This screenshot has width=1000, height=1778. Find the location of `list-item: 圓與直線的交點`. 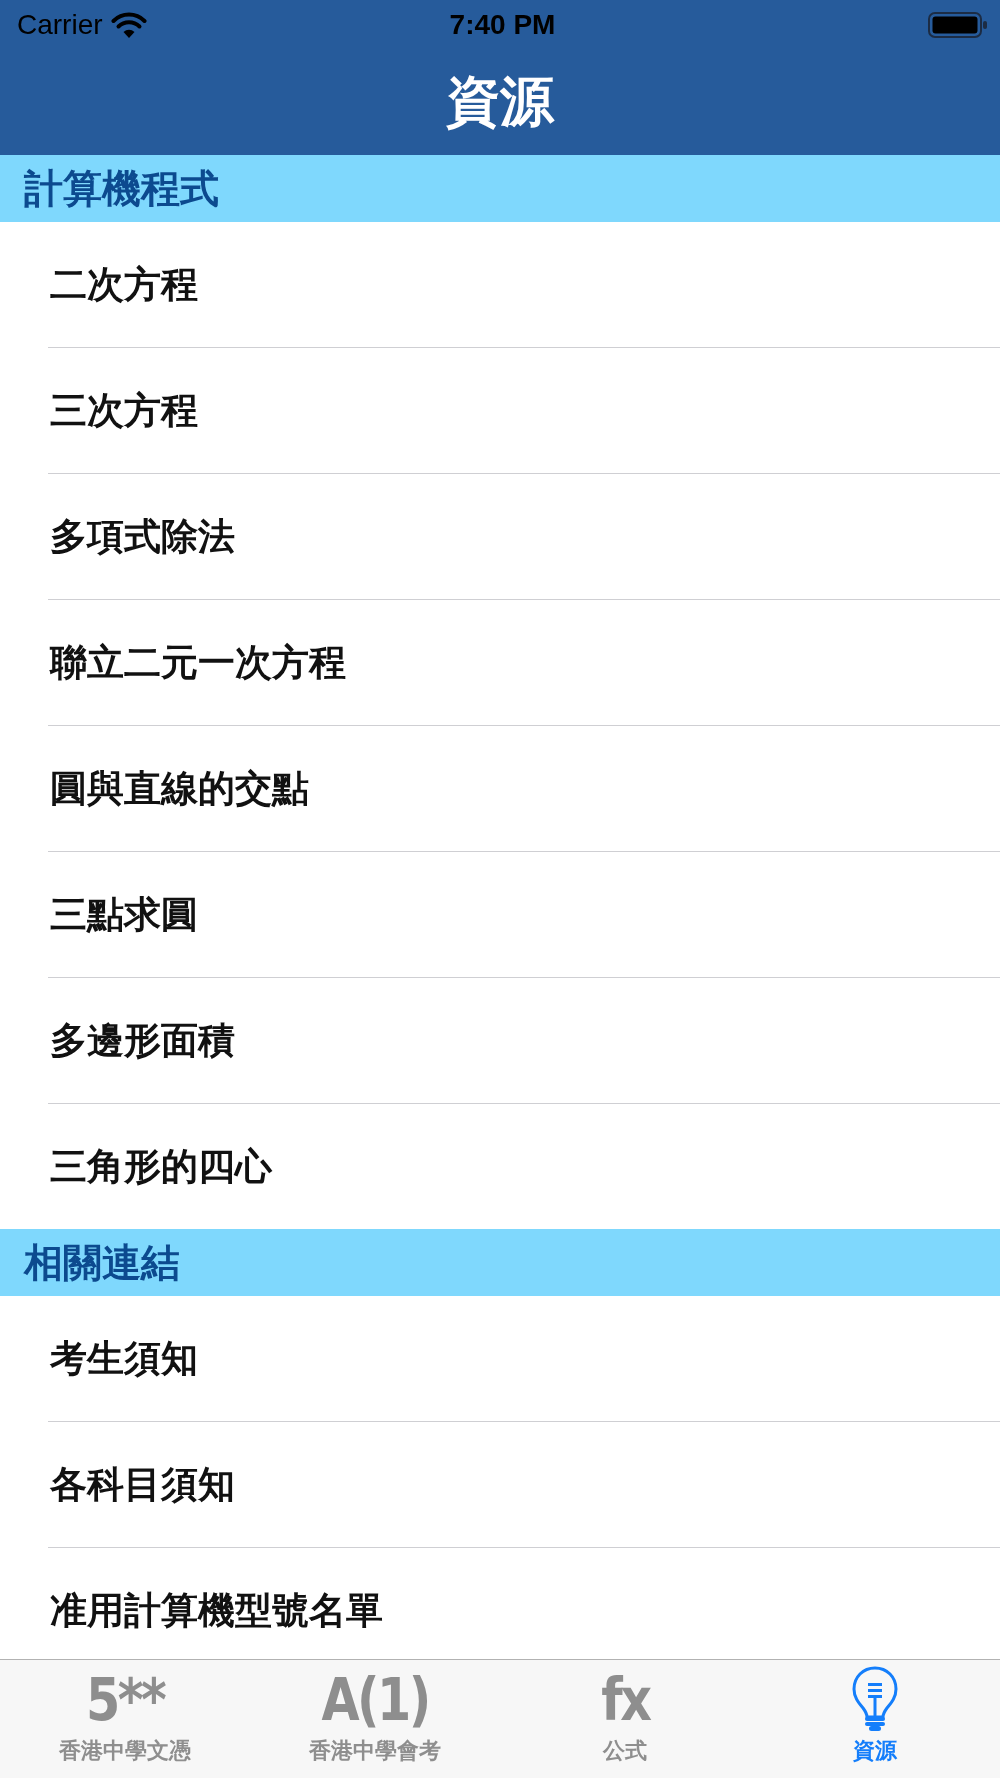

list-item: 圓與直線的交點 is located at coordinates (524, 789).